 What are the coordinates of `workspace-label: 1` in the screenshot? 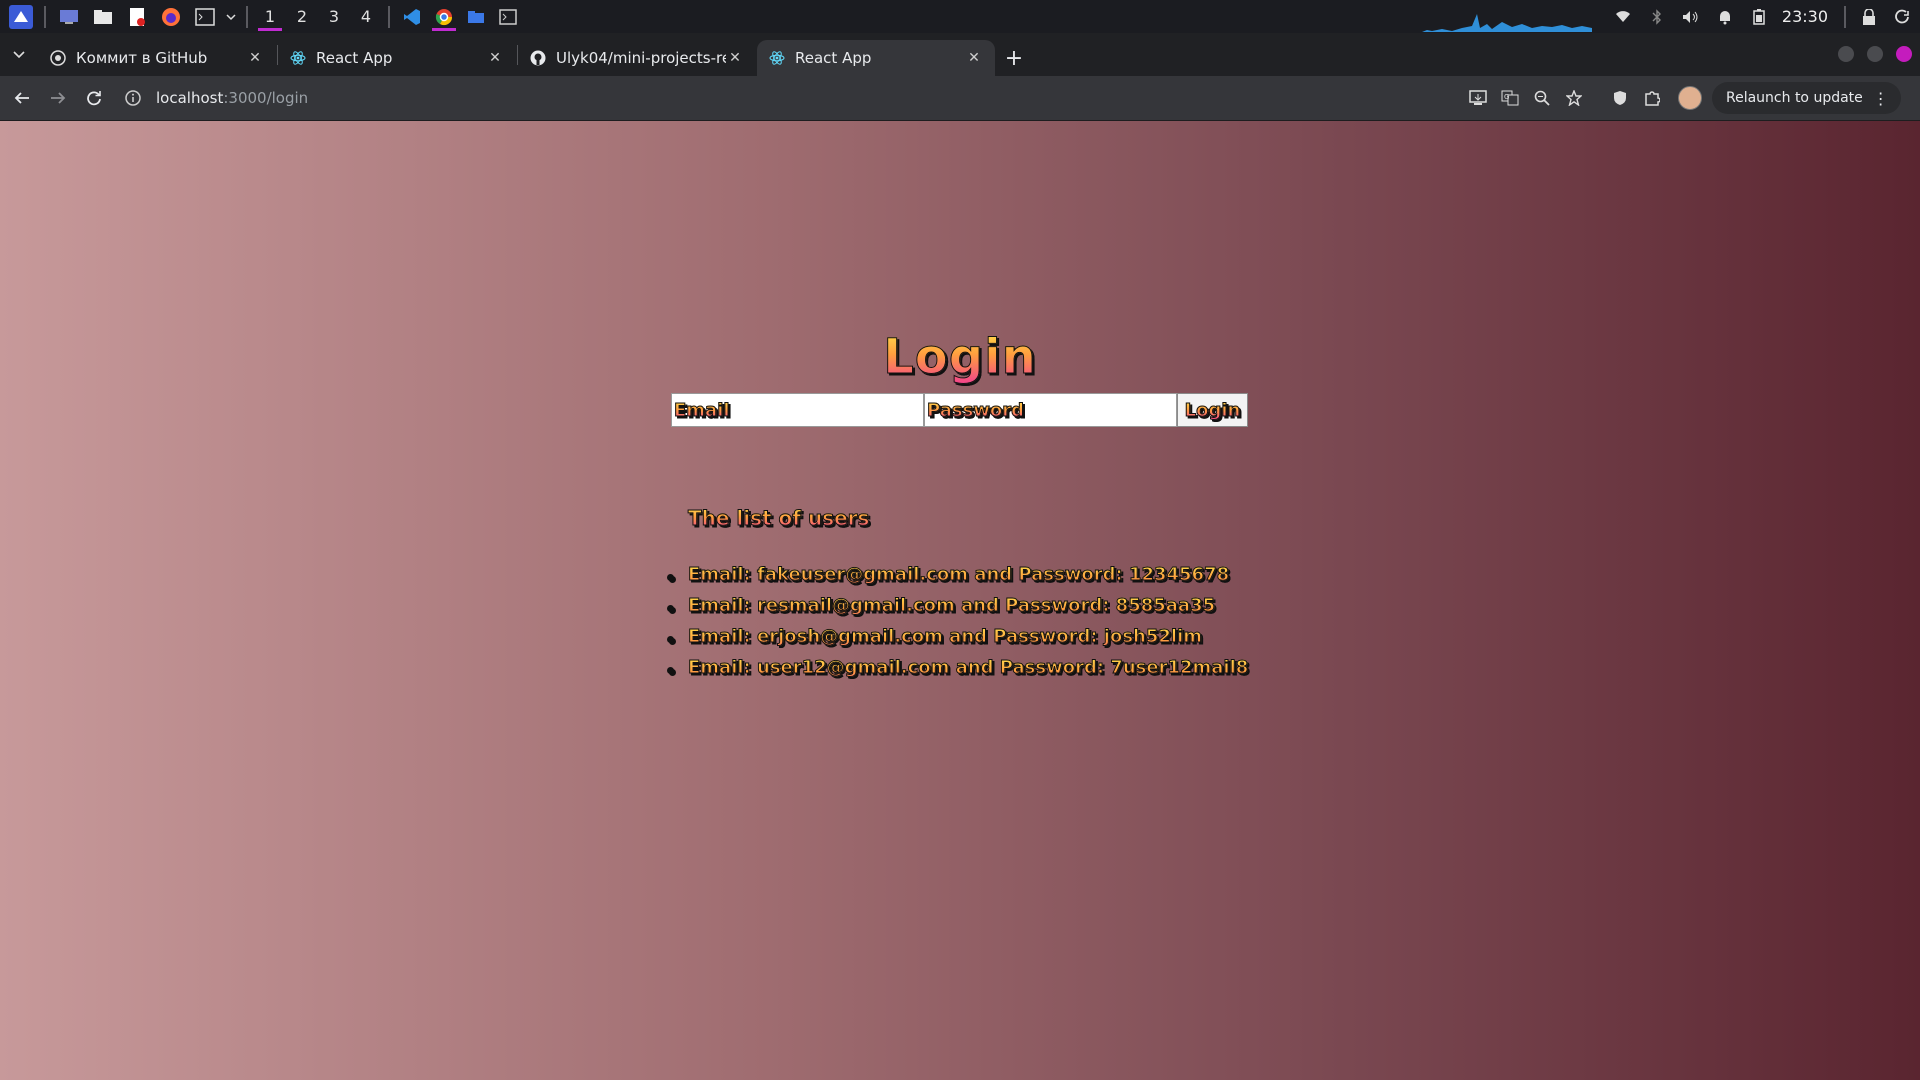 It's located at (270, 16).